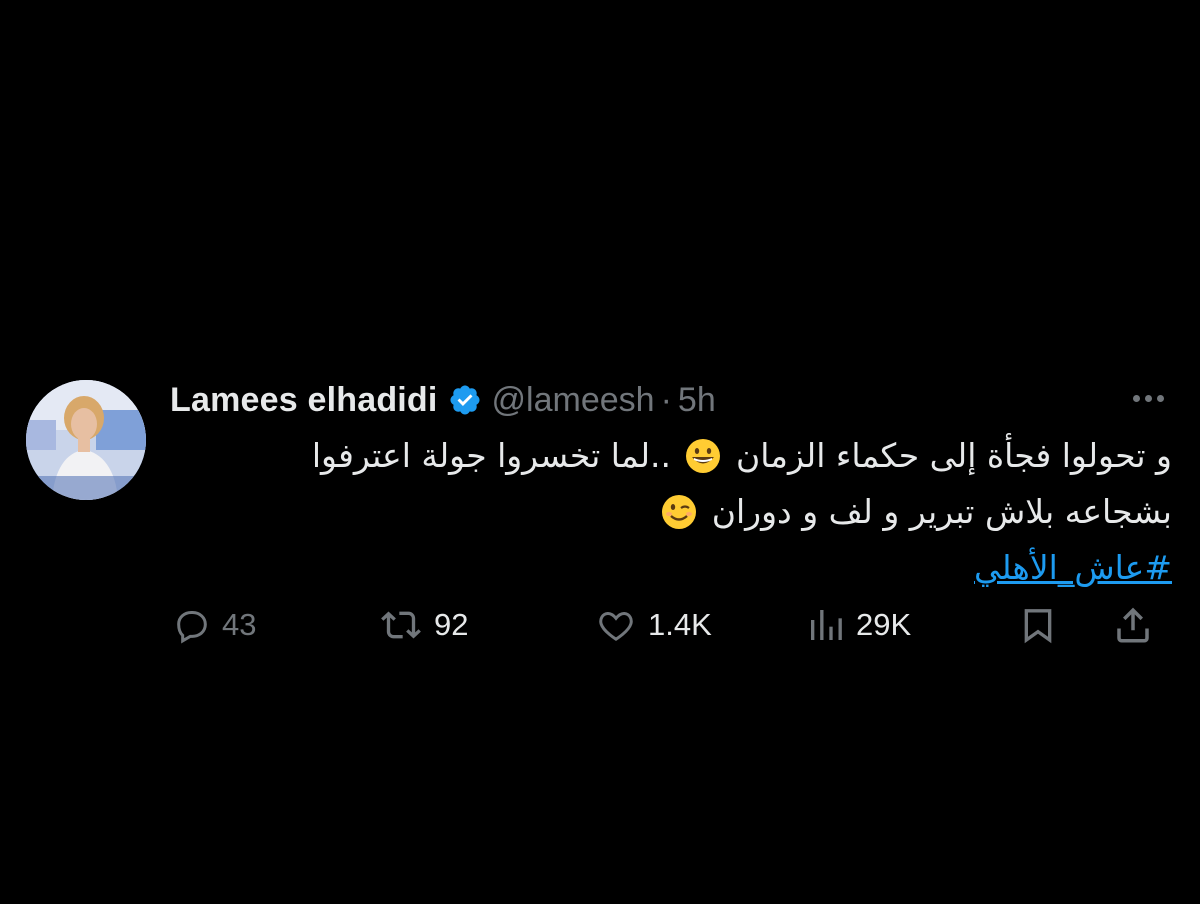 This screenshot has width=1200, height=904. I want to click on tweet-text-segment-3: بشجاعه بلاش تبرير و لف و دوران, so click(941, 511).